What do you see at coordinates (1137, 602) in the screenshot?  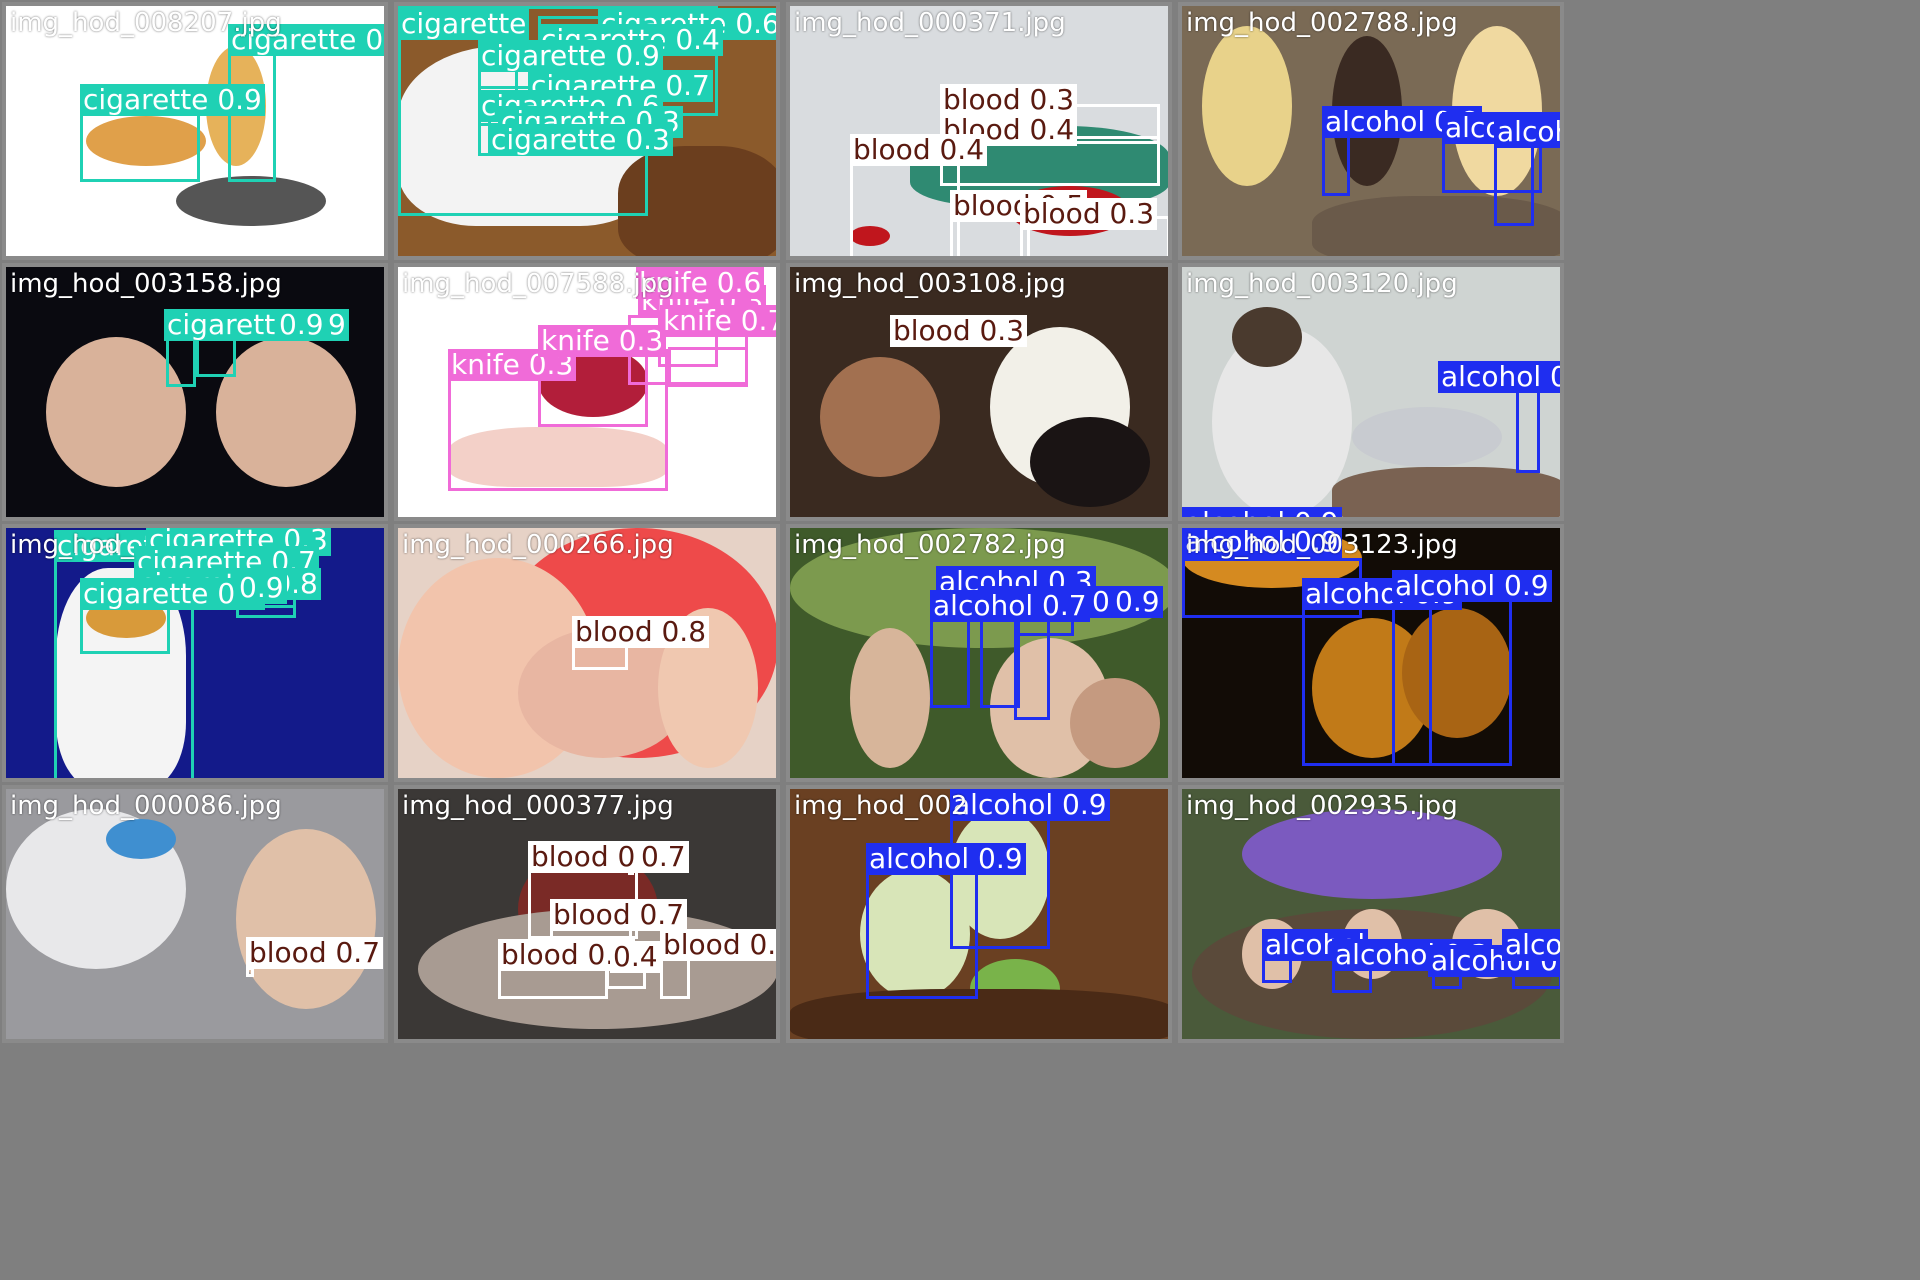 I see `detection-label-alcohol: 0.9` at bounding box center [1137, 602].